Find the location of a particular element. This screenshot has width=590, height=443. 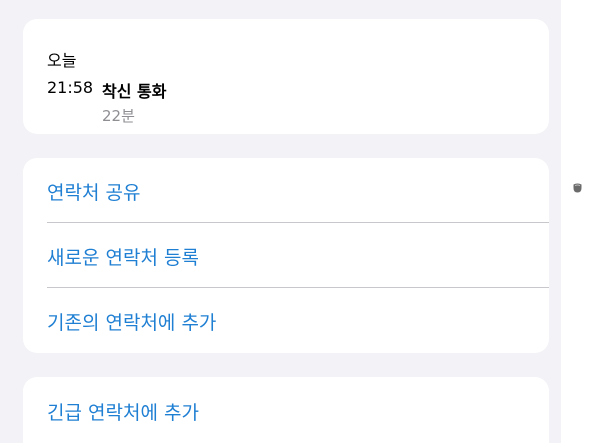

add-to-emergency-contacts-button: 긴급 연락처에 추가 is located at coordinates (286, 410).